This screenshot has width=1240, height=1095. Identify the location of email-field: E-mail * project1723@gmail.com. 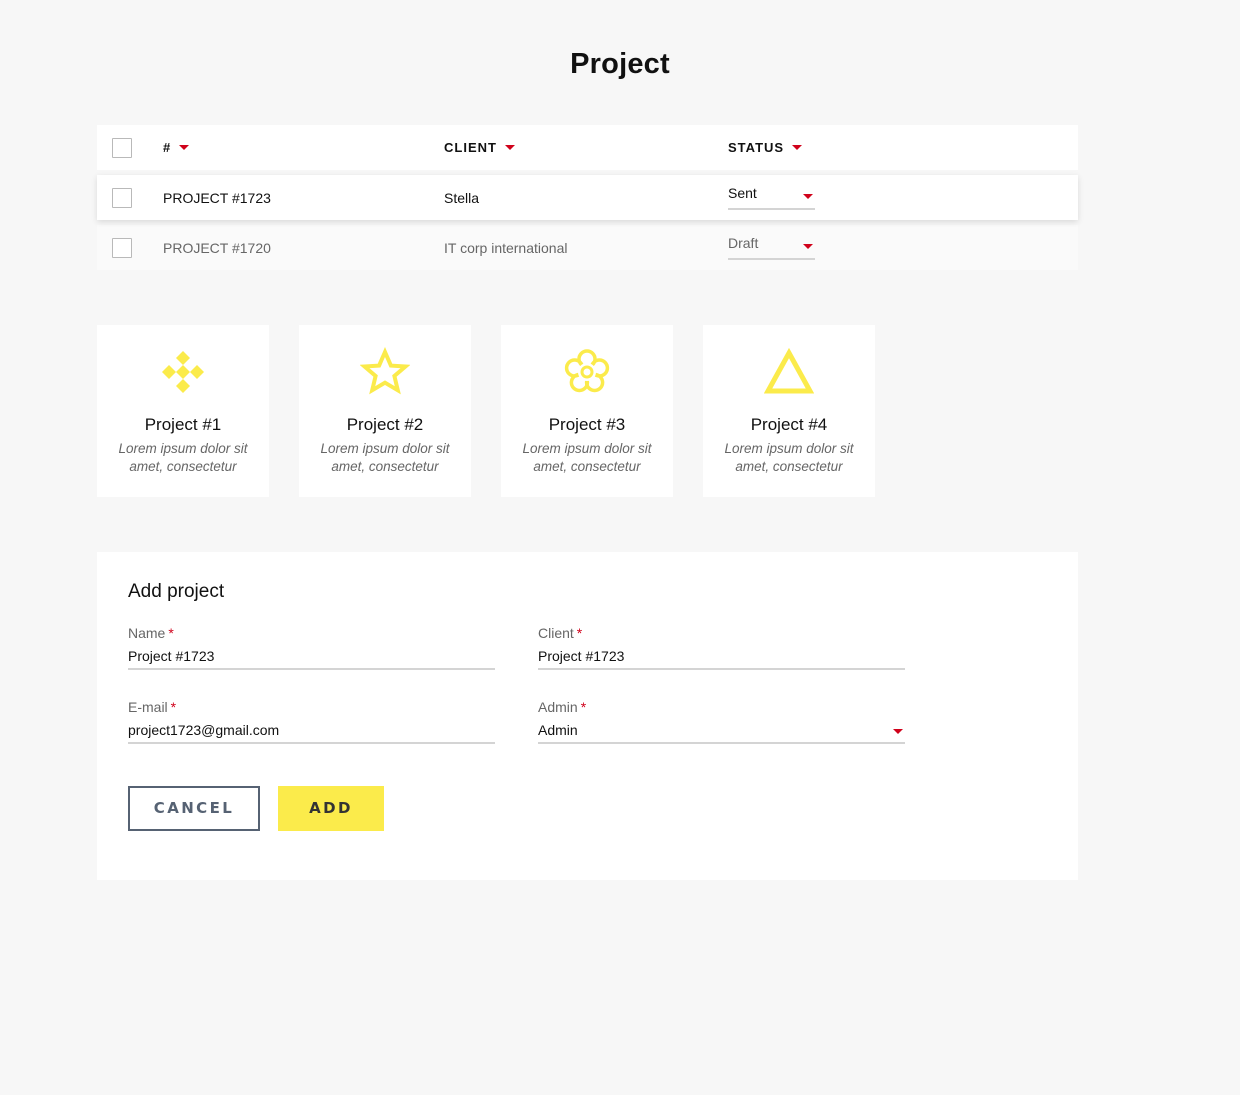
(311, 721).